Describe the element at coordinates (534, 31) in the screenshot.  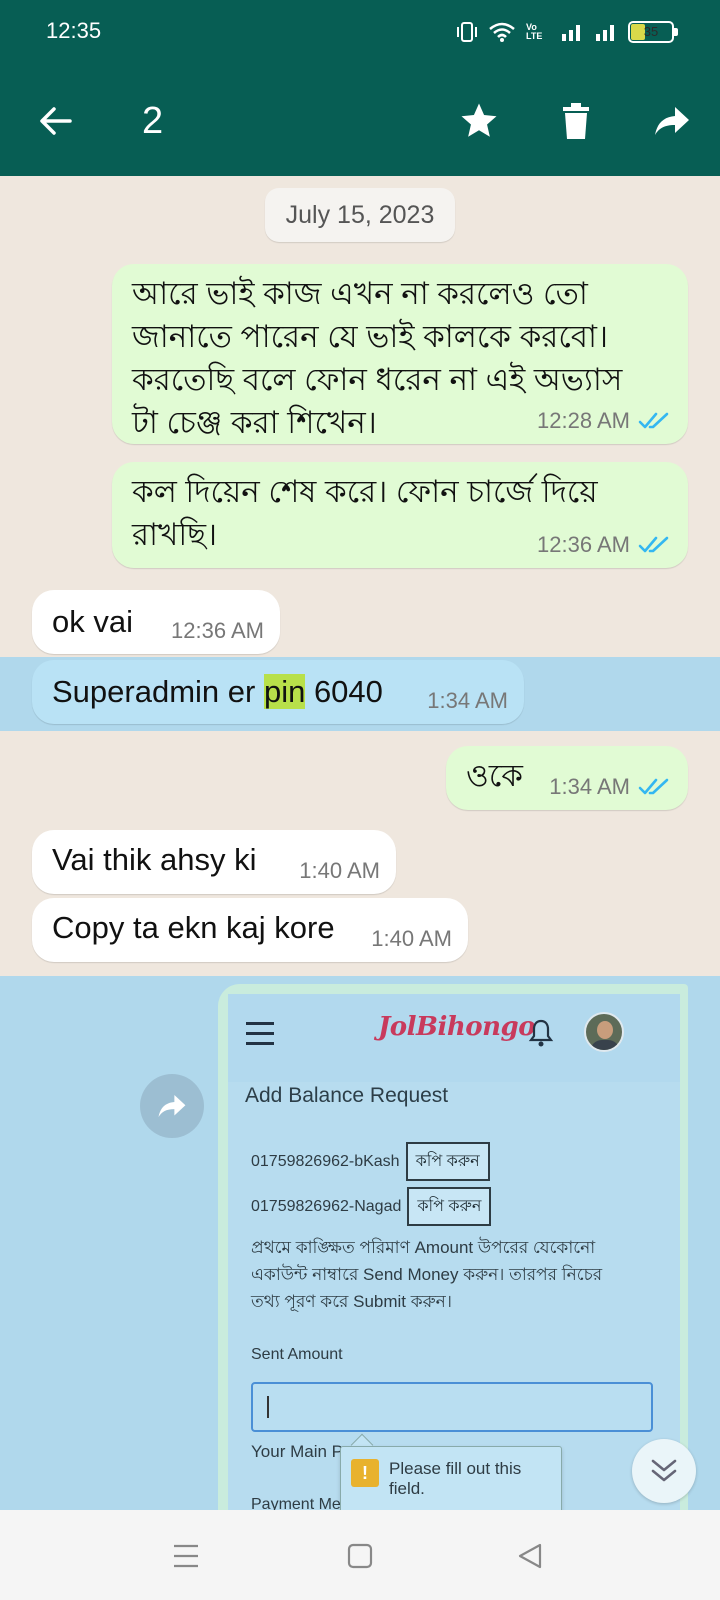
I see `volte-indicator: Vo LTE` at that location.